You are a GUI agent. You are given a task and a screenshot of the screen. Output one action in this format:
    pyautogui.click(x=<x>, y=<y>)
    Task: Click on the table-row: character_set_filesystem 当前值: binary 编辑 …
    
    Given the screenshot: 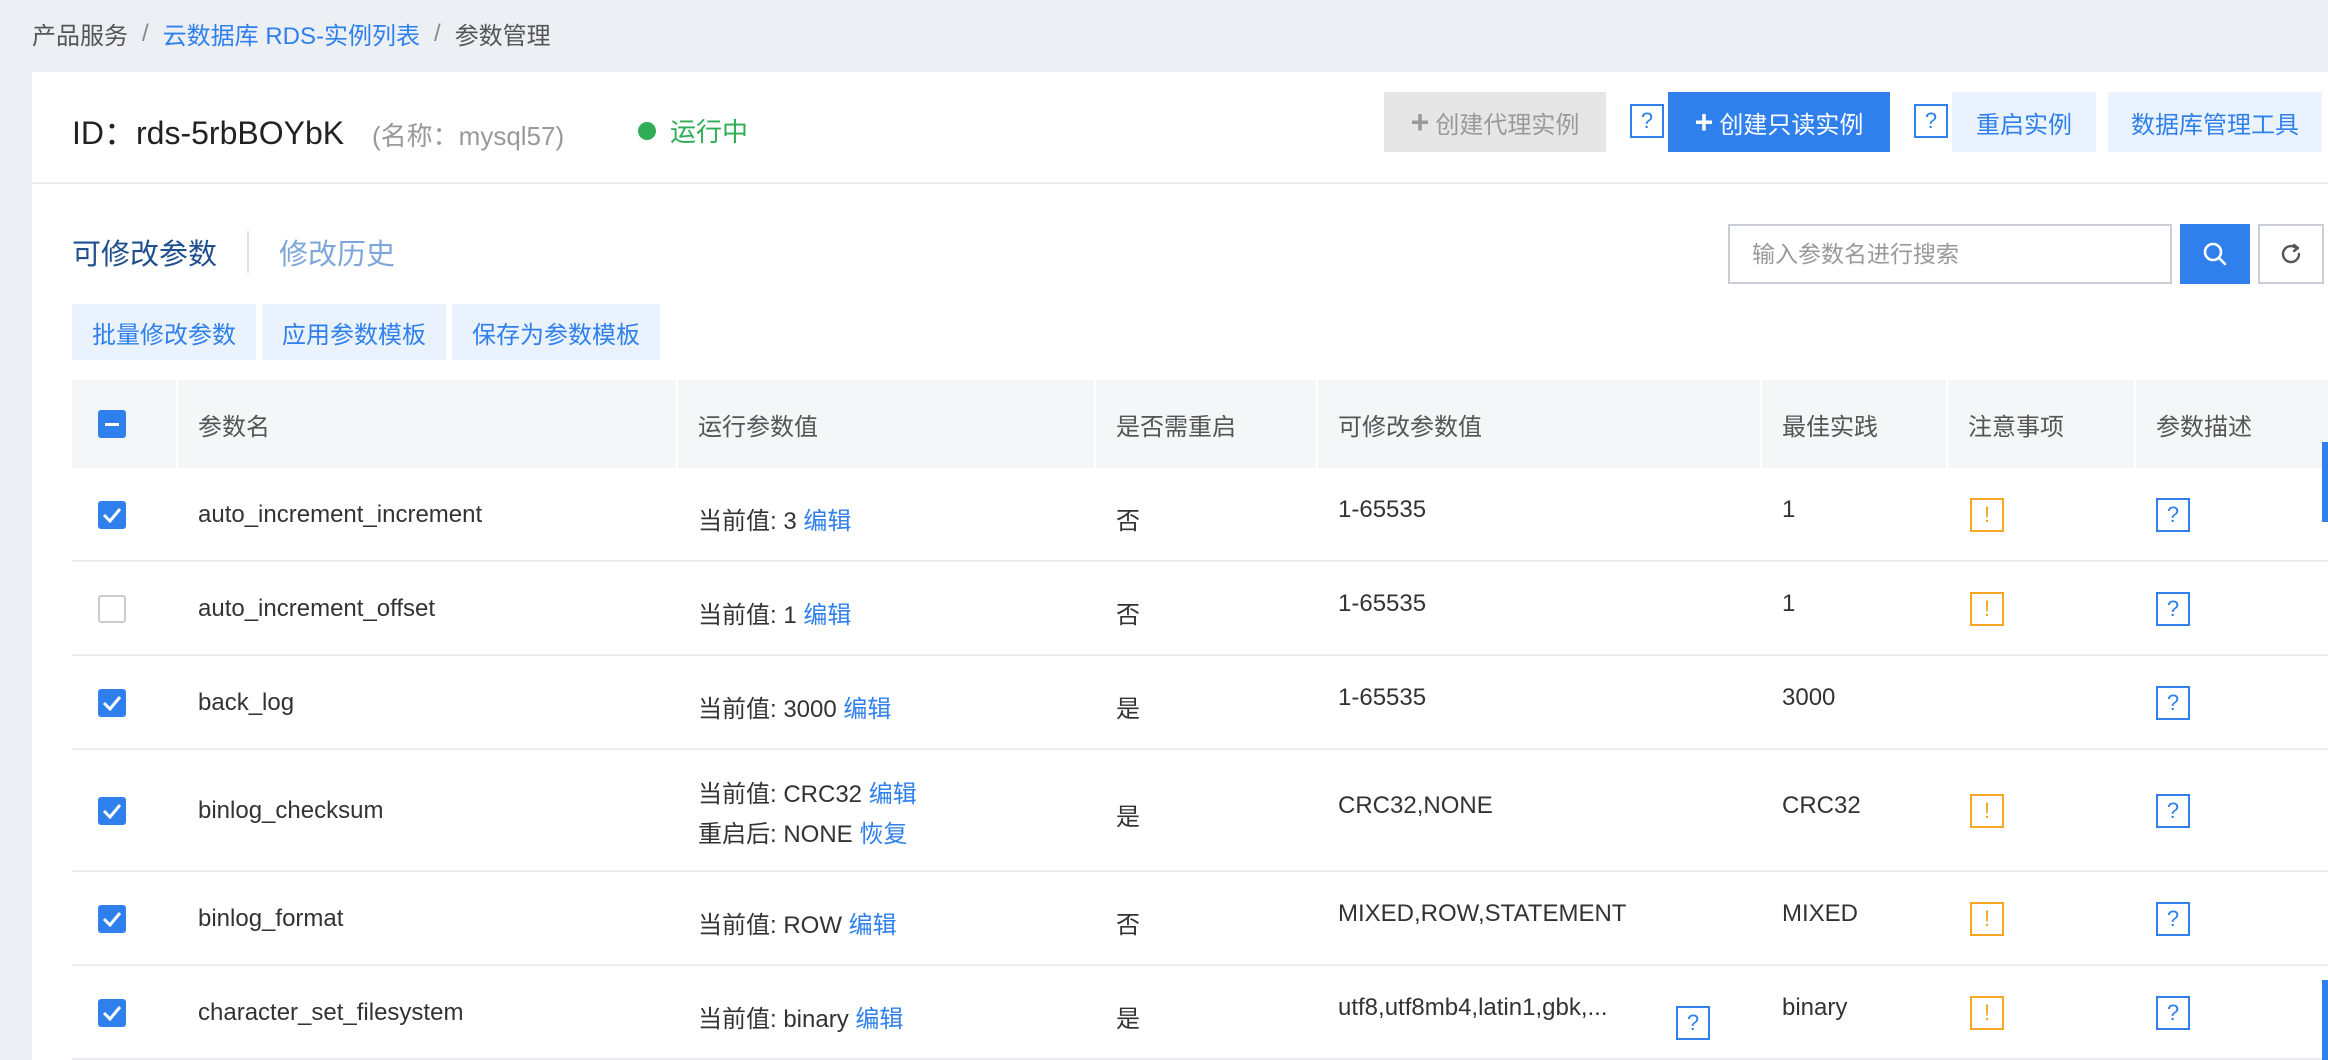 What is the action you would take?
    pyautogui.click(x=1200, y=1013)
    